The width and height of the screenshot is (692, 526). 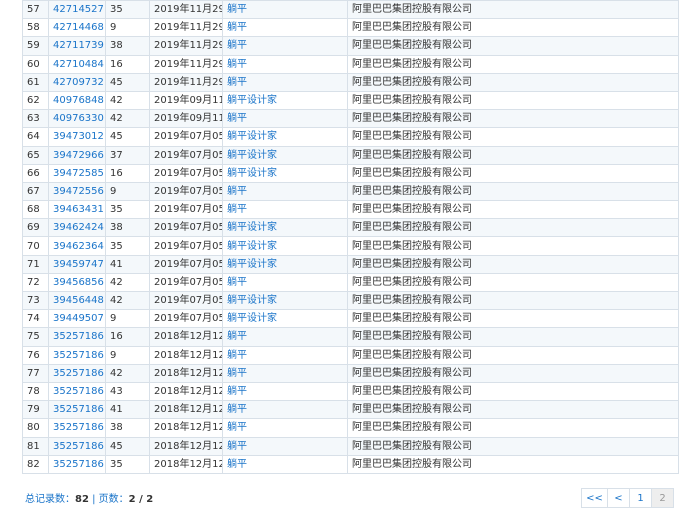 What do you see at coordinates (35, 173) in the screenshot?
I see `row-number-cell: 66` at bounding box center [35, 173].